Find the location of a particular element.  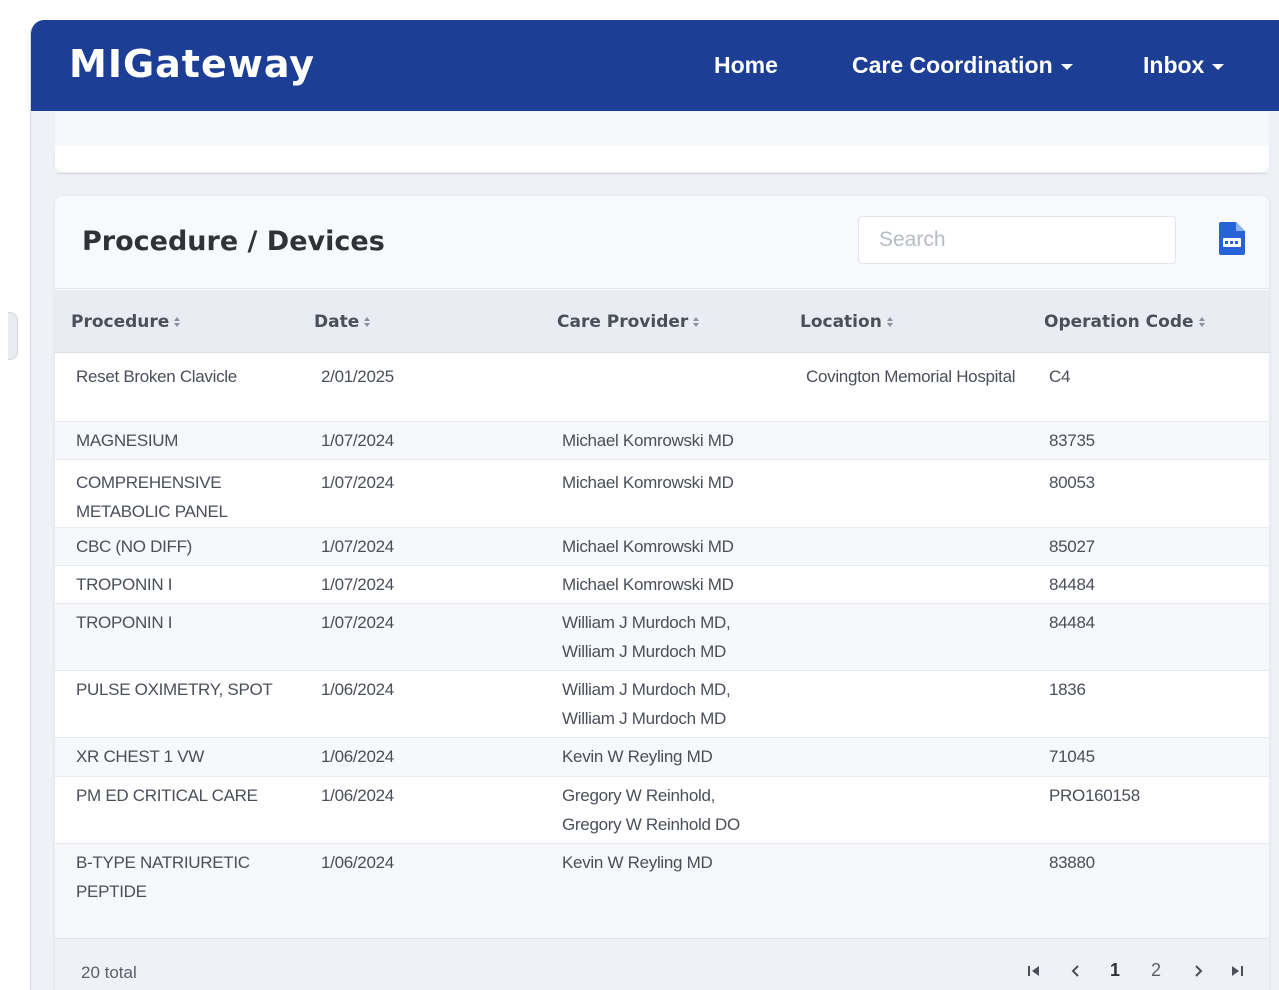

cell-code: 83880 is located at coordinates (1072, 862).